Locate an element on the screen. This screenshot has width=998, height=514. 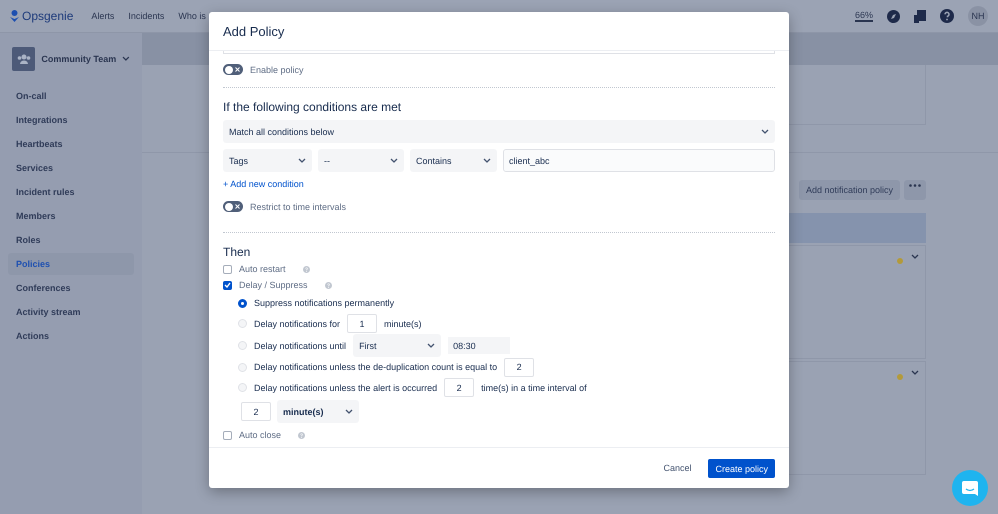
team-icon is located at coordinates (24, 59).